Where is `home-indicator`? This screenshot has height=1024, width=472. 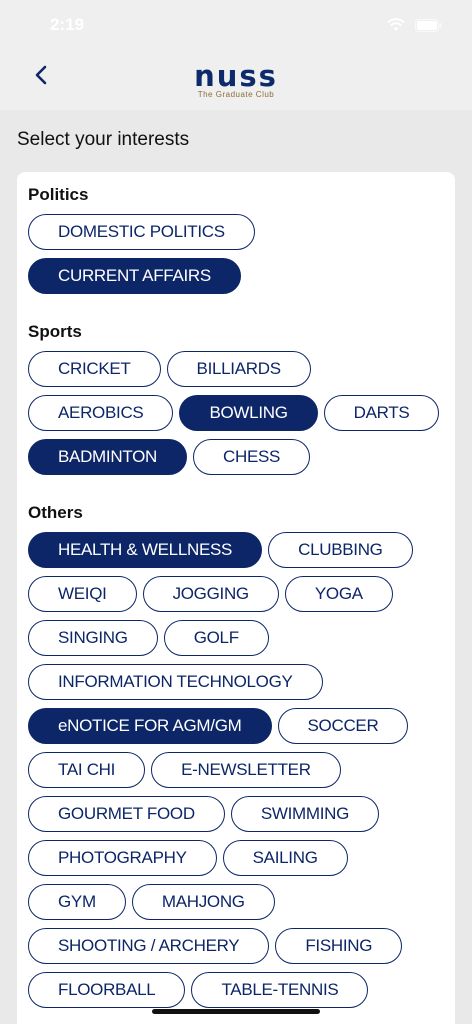
home-indicator is located at coordinates (236, 1011).